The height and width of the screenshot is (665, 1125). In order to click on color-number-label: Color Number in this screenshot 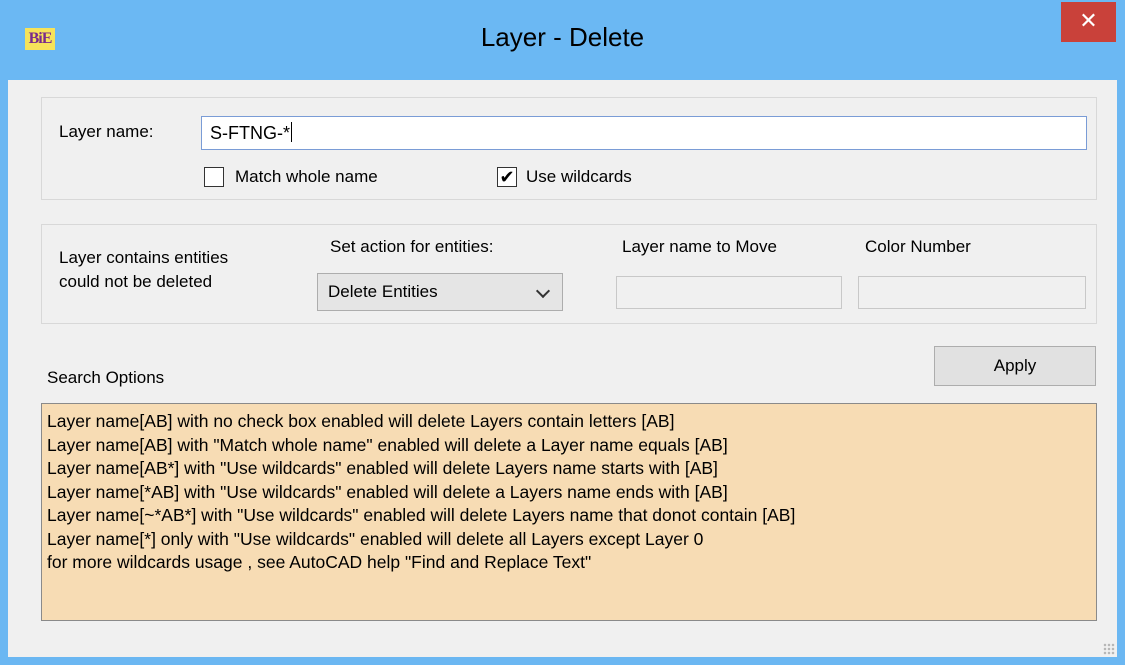, I will do `click(918, 246)`.